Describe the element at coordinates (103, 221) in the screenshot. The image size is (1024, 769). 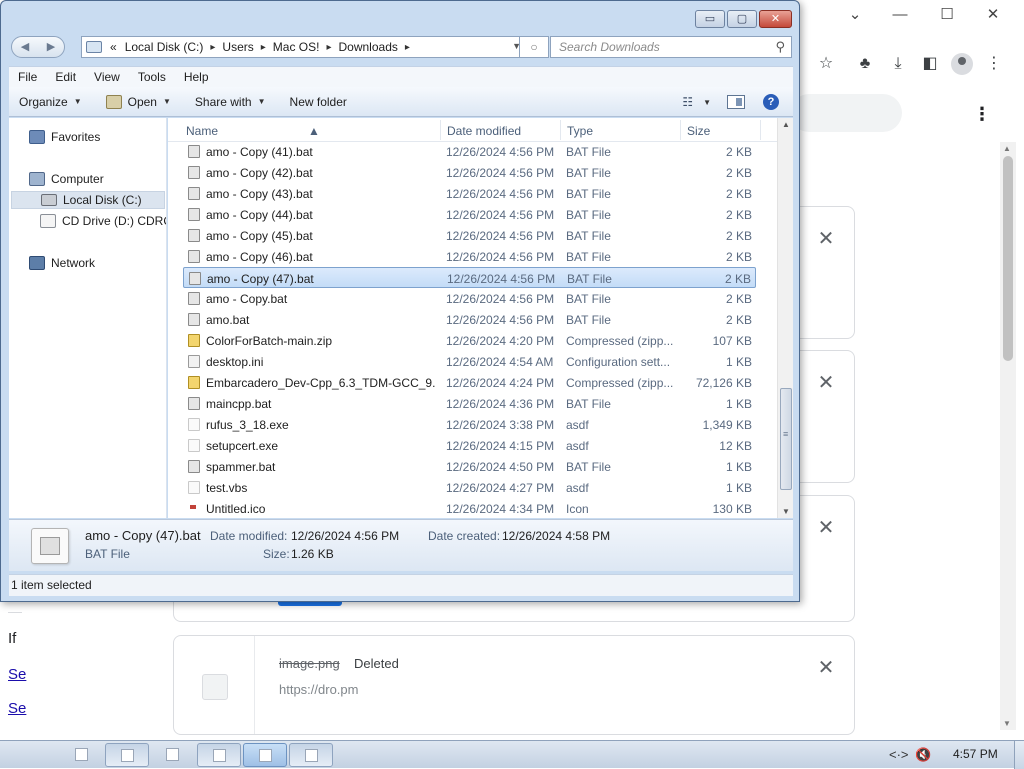
I see `nav-cd-drive: CD Drive (D:) CDROM` at that location.